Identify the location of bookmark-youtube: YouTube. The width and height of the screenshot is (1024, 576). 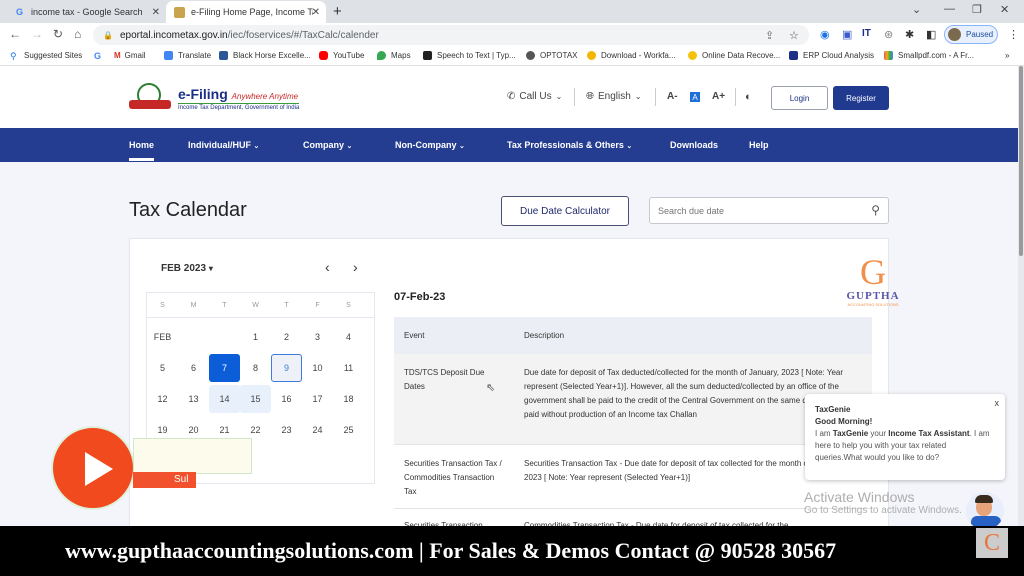
(341, 55).